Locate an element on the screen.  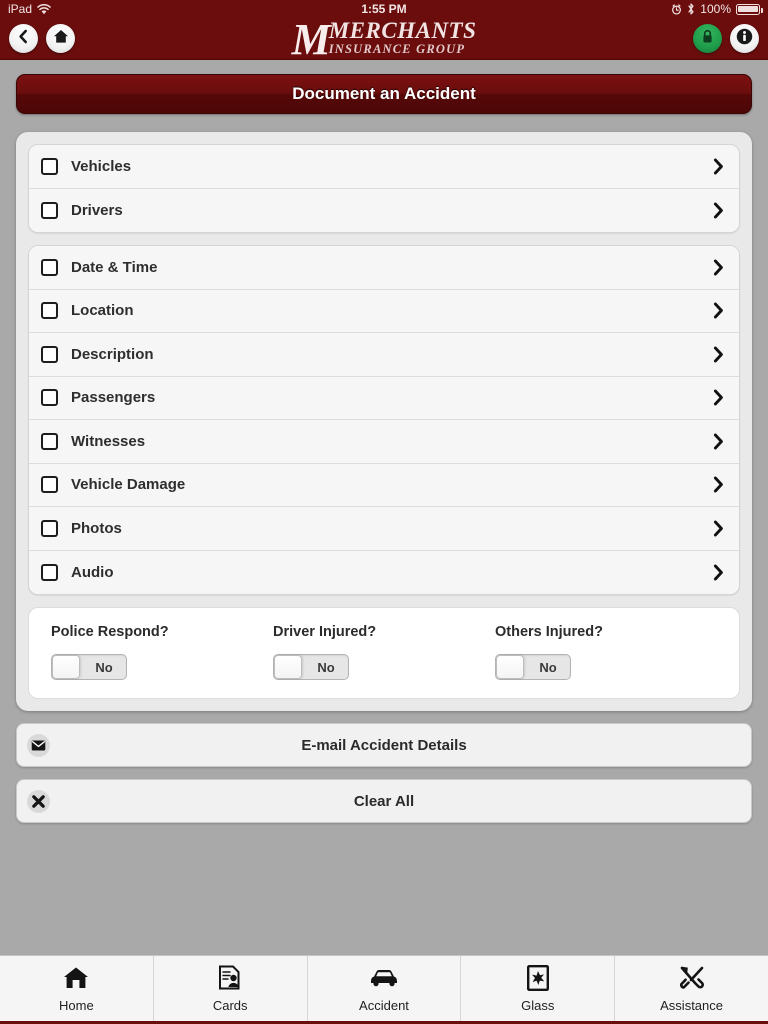
tab-label: Accident is located at coordinates (384, 1005).